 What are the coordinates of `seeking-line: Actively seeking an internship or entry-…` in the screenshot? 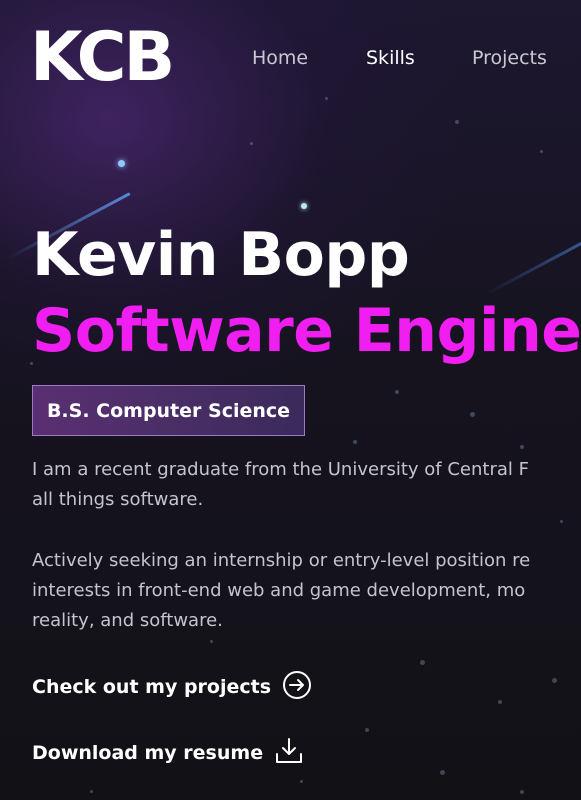 It's located at (281, 560).